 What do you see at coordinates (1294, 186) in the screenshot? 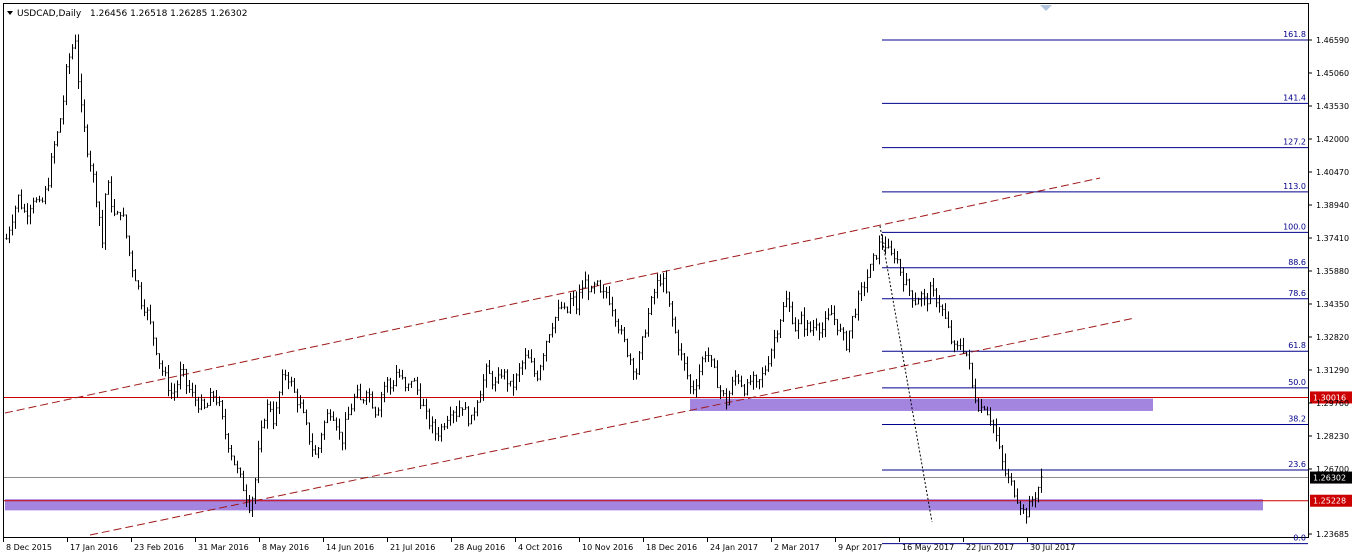
I see `fib-level-label-3: 113.0` at bounding box center [1294, 186].